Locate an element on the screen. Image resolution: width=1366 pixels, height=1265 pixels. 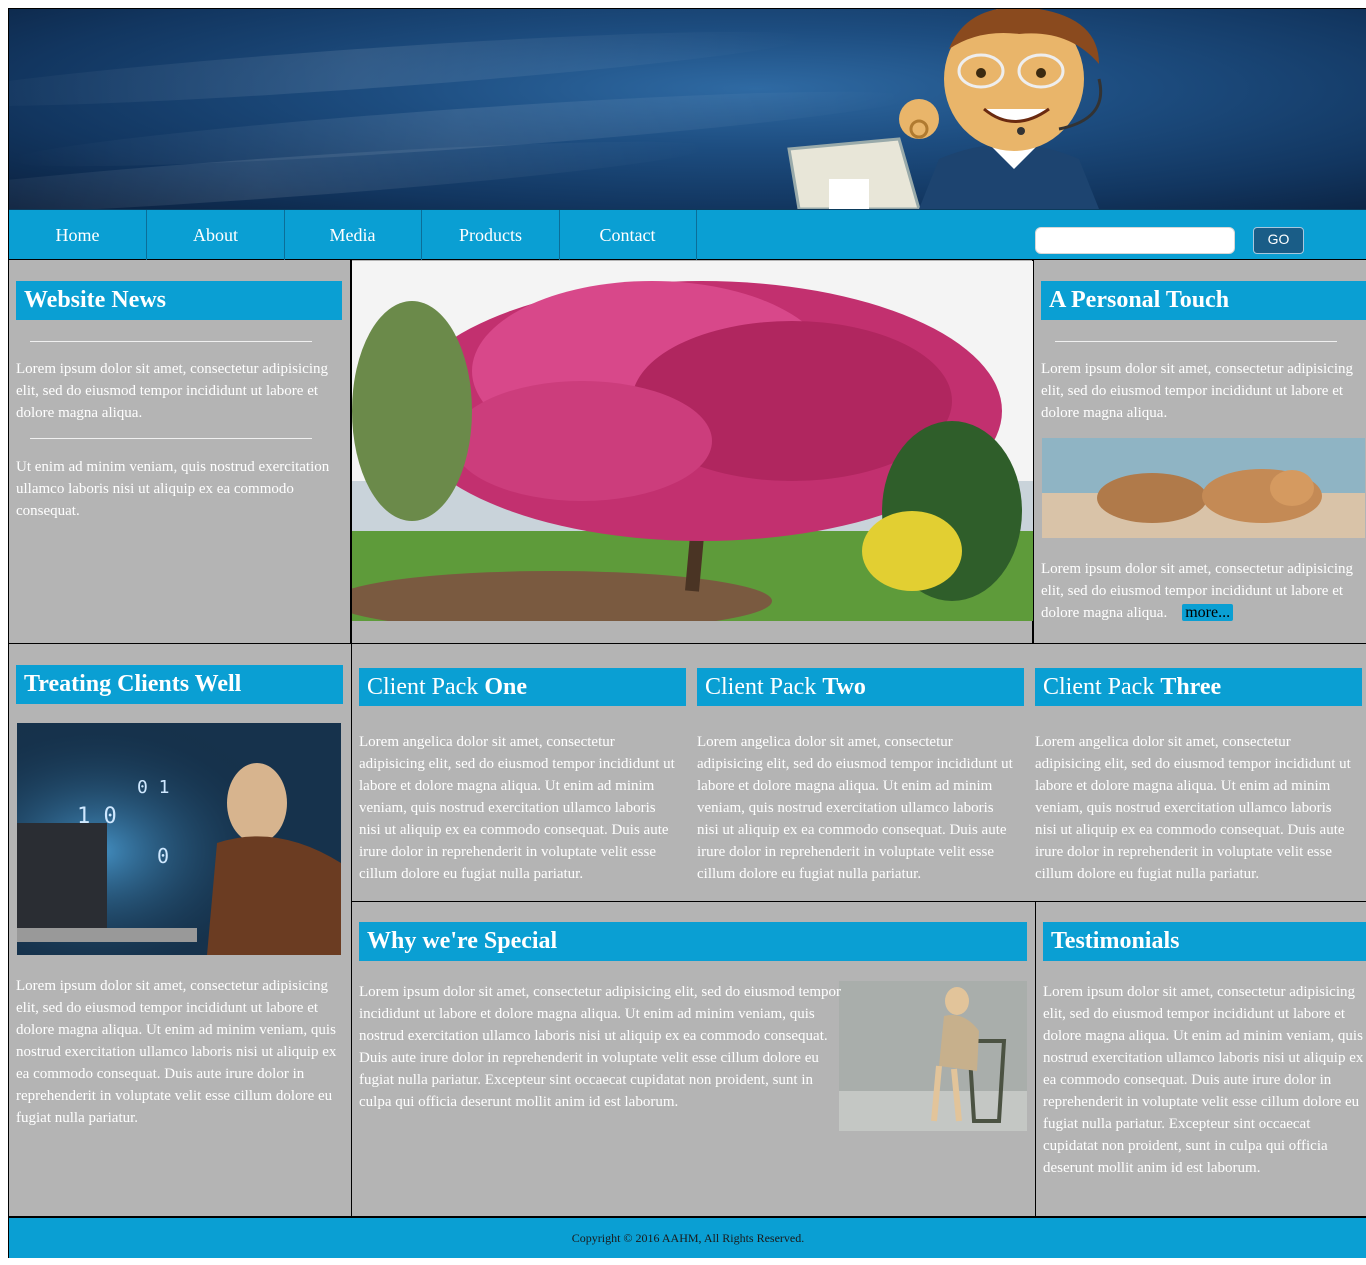
pack-three-title-prefix: Client Pack is located at coordinates (1102, 687).